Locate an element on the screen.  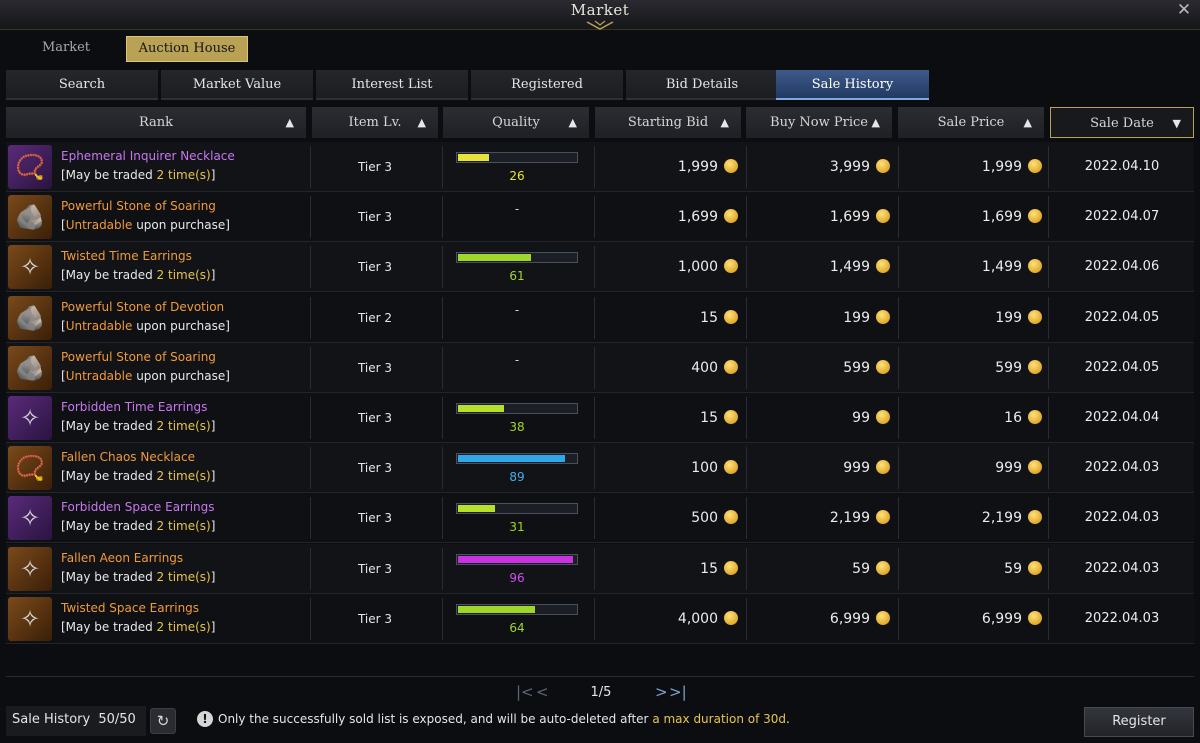
item-trade-info: [Untradable upon purchase] is located at coordinates (145, 326).